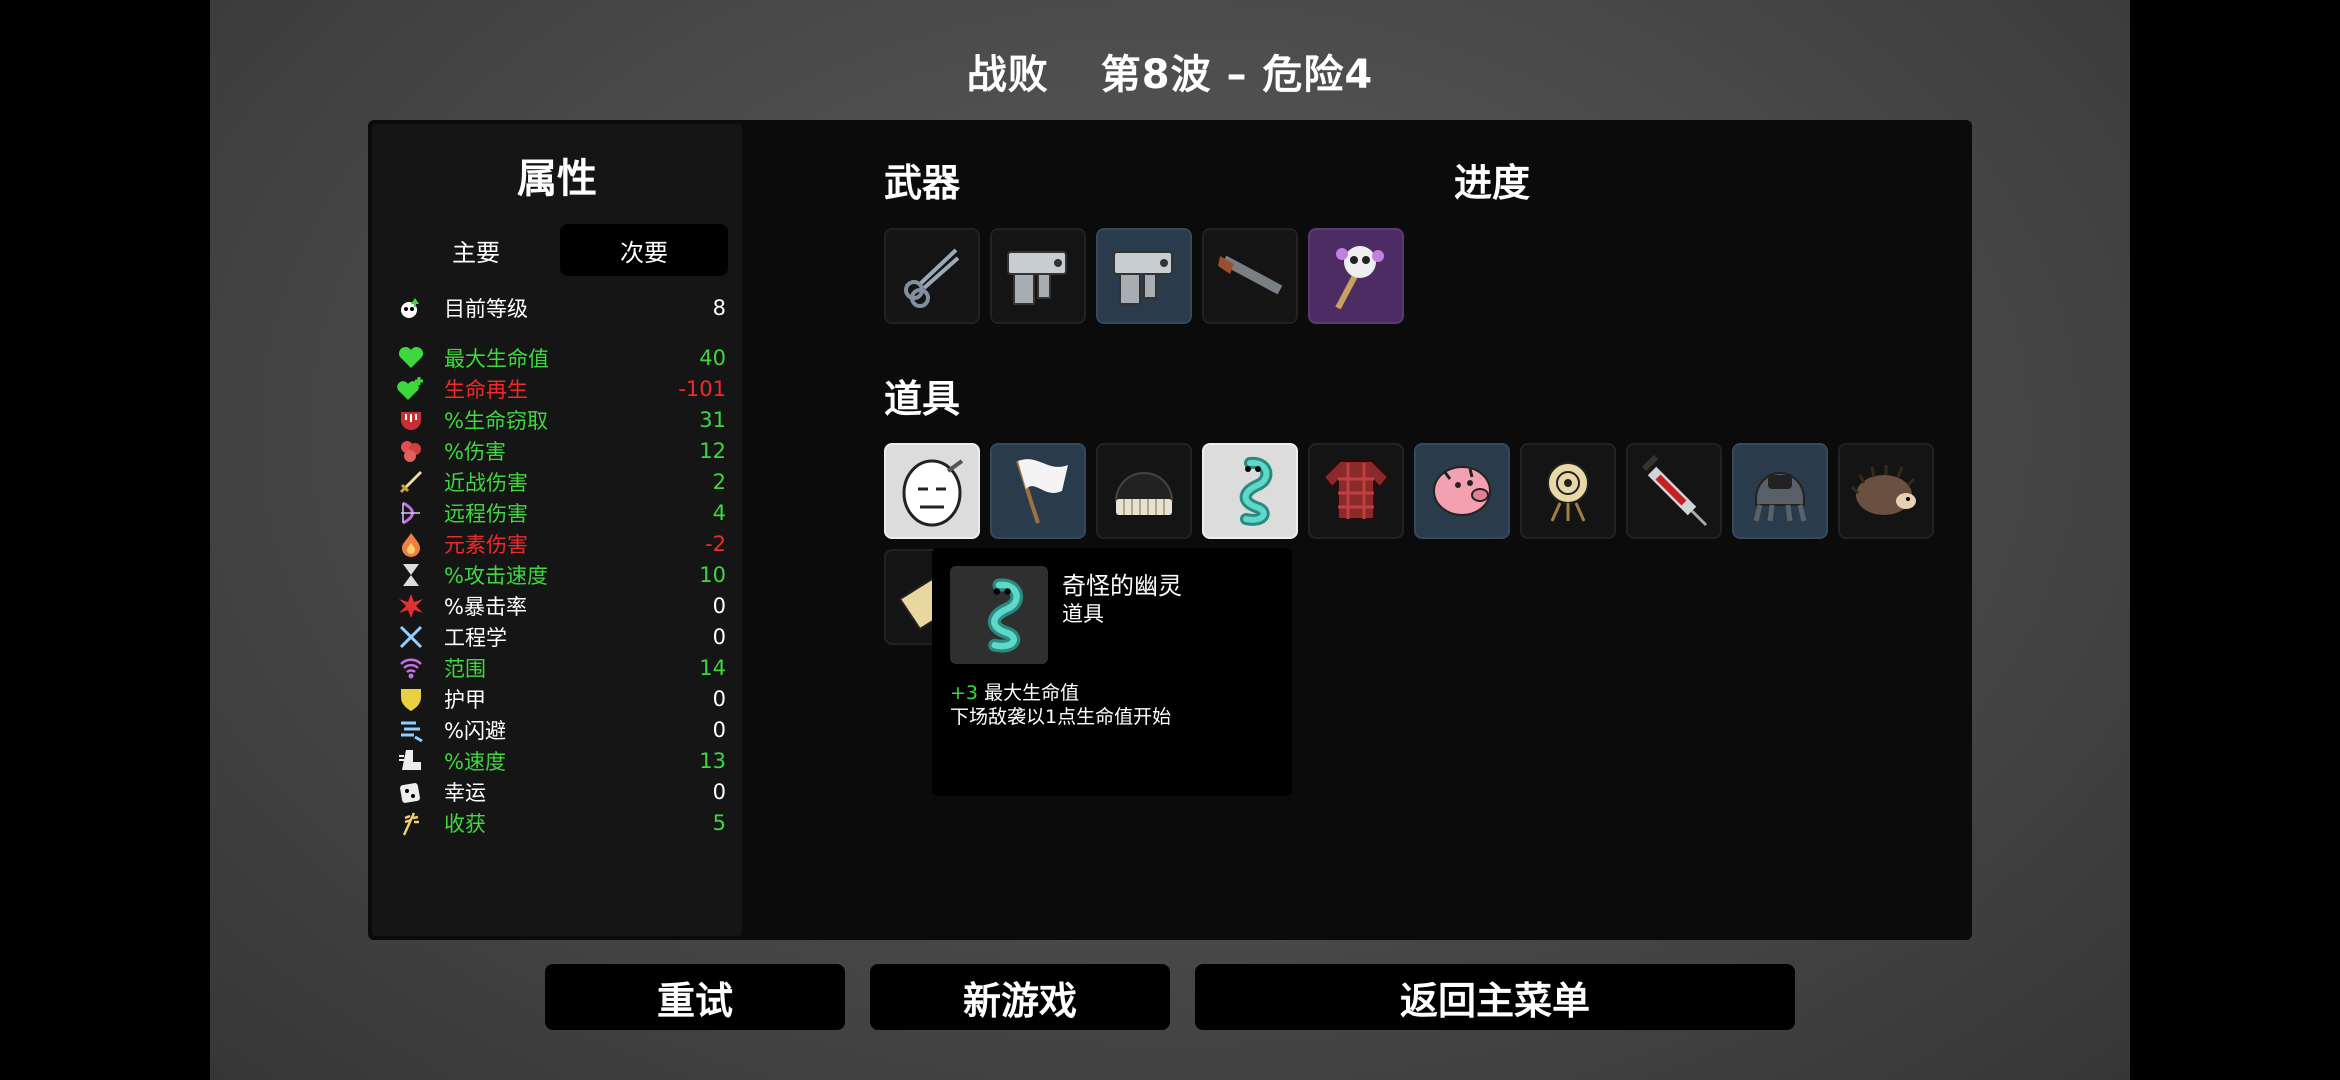 The height and width of the screenshot is (1080, 2340). What do you see at coordinates (712, 450) in the screenshot?
I see `stat-value: 12` at bounding box center [712, 450].